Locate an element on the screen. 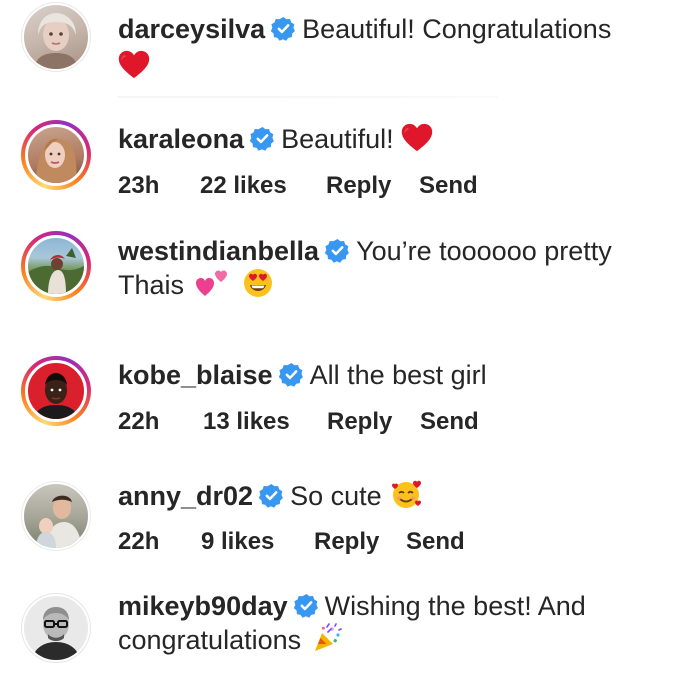 The height and width of the screenshot is (675, 680). comment-text: So cute is located at coordinates (336, 496).